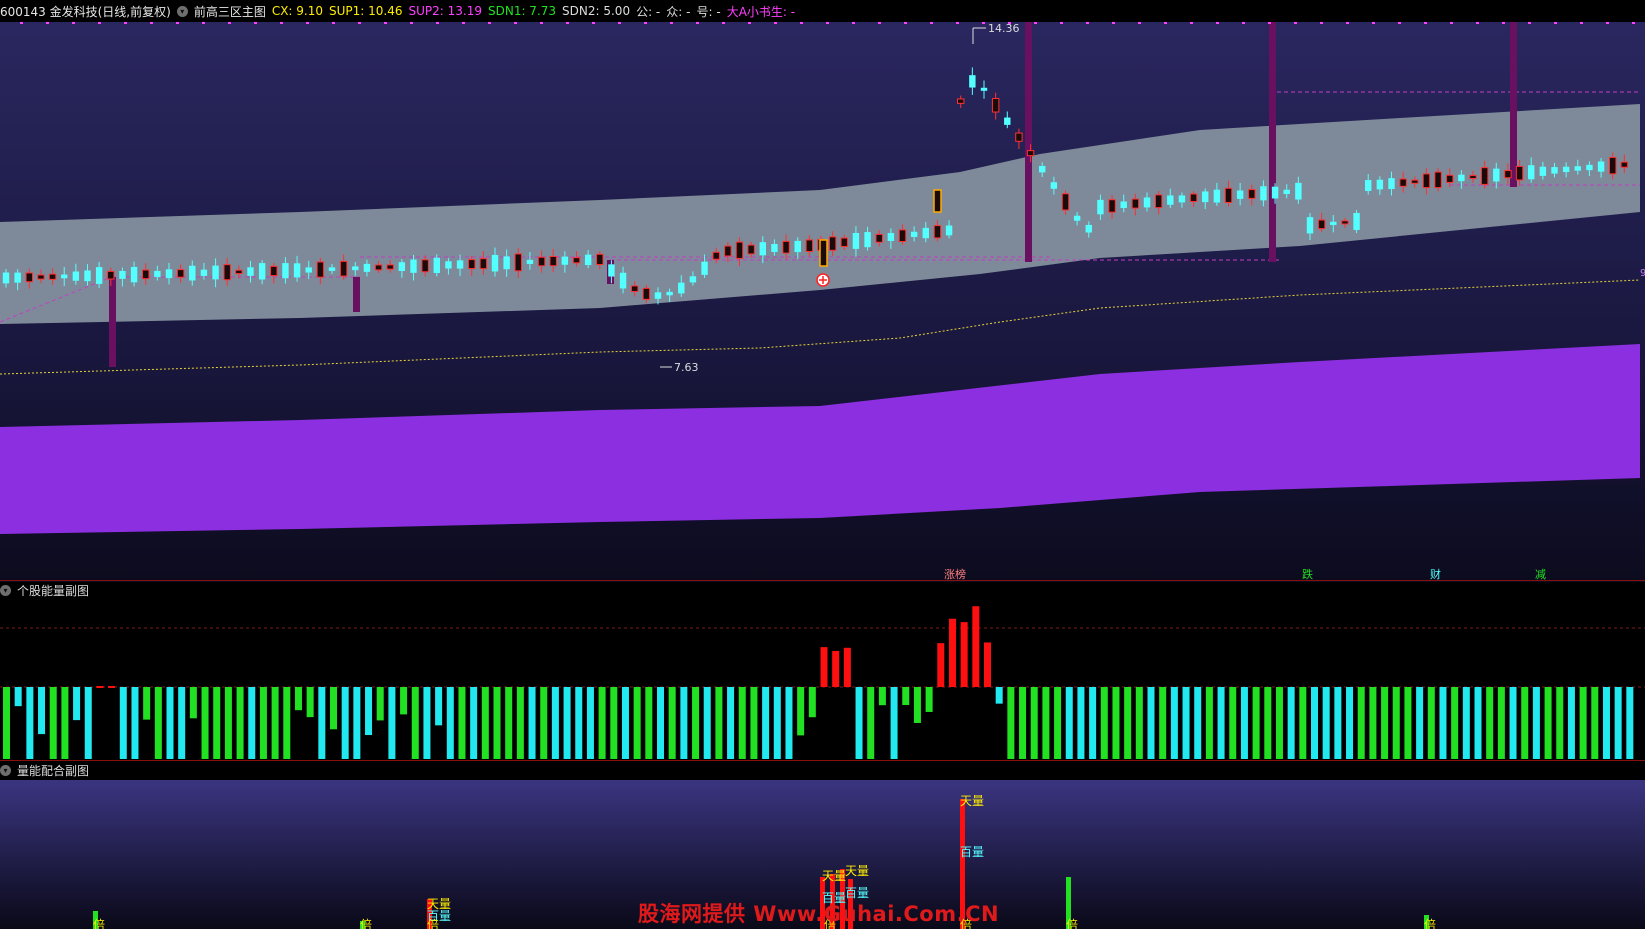  Describe the element at coordinates (297, 11) in the screenshot. I see `cx-value: CX: 9.10` at that location.